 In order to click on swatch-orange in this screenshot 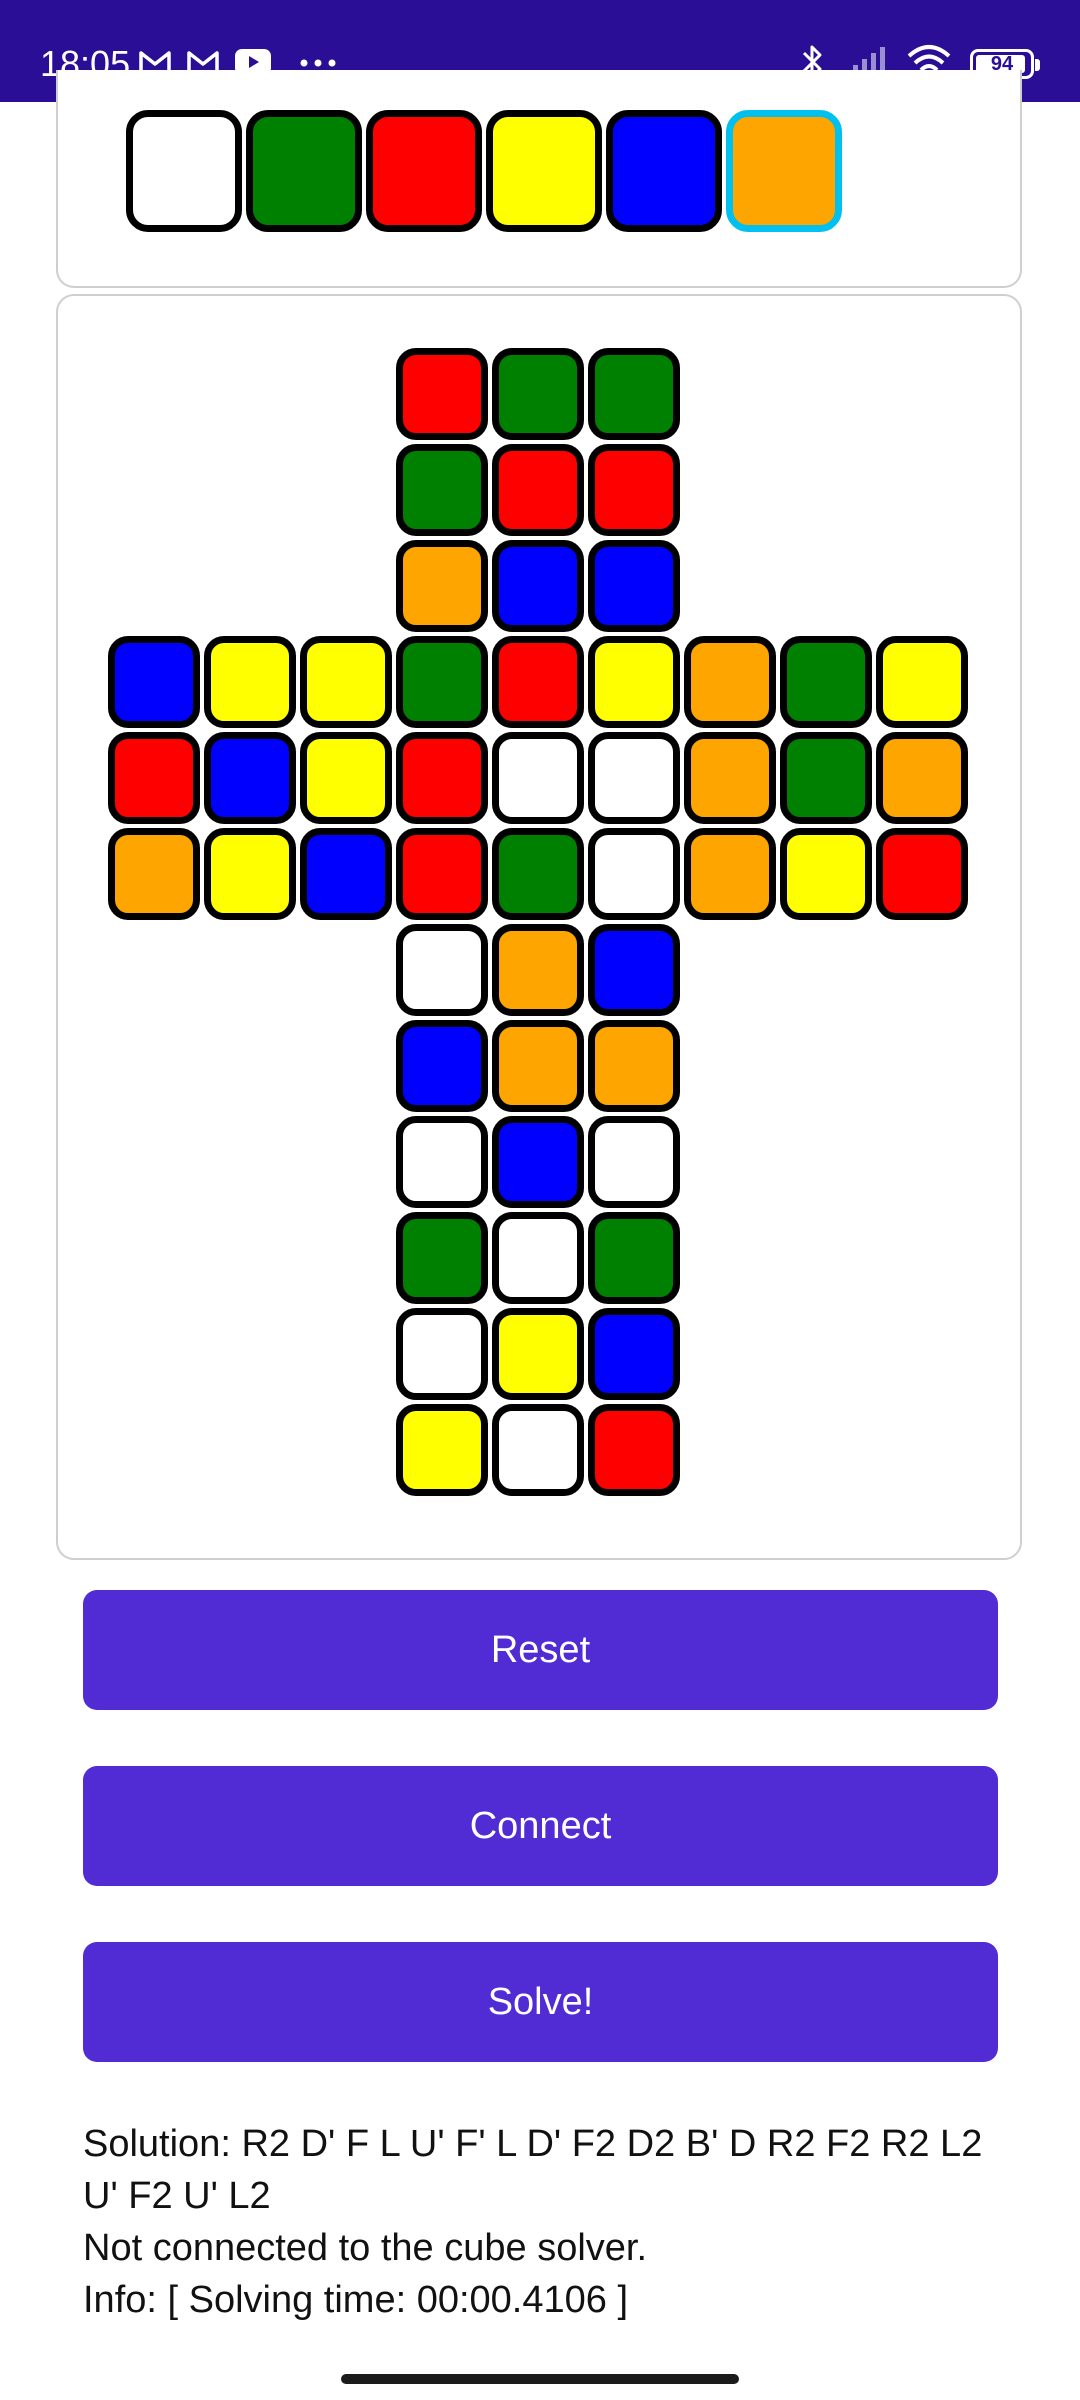, I will do `click(784, 171)`.